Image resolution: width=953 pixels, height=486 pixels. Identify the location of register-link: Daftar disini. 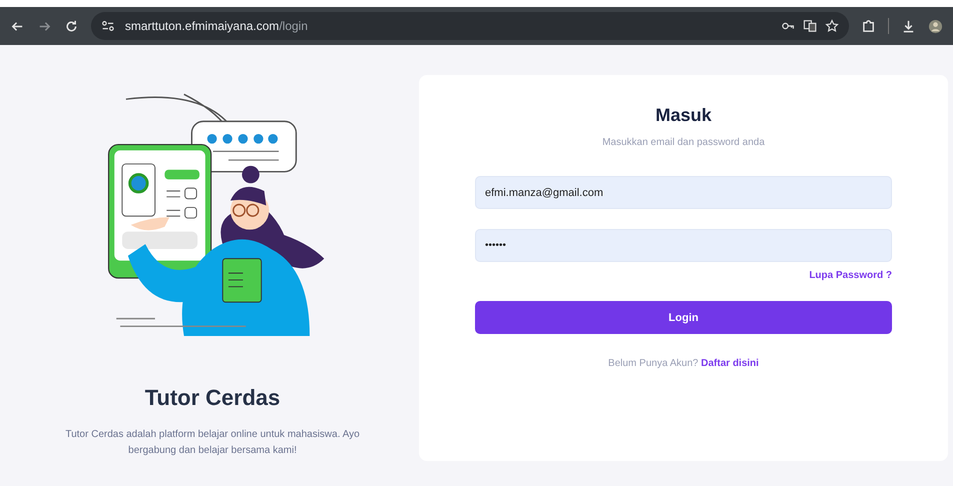
(730, 363).